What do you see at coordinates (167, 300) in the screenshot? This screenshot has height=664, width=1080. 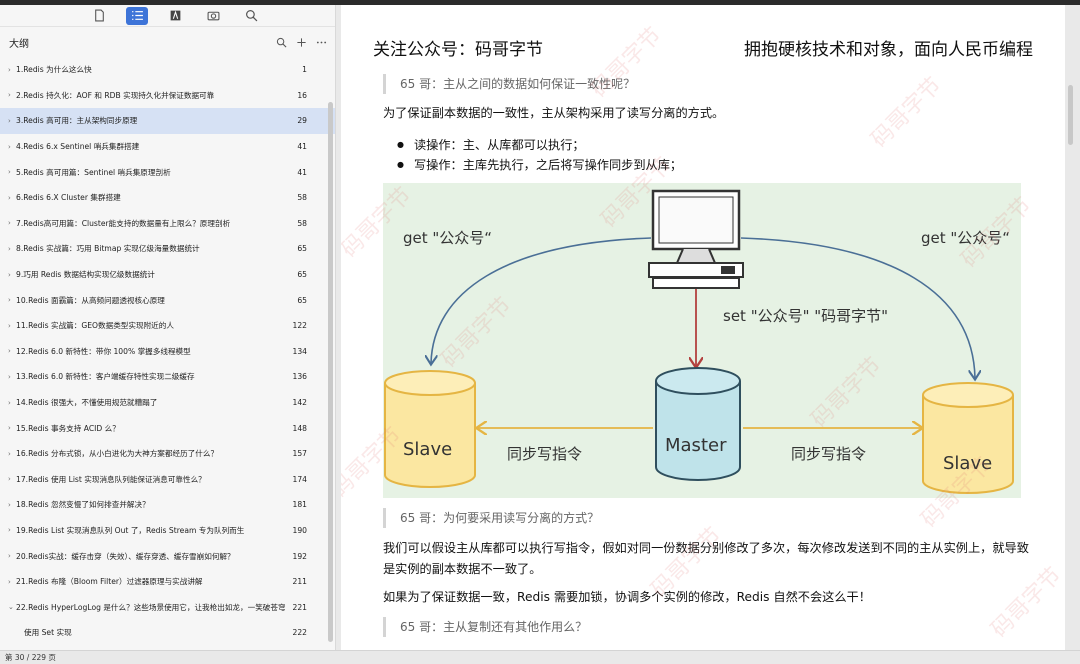 I see `outline-item: › 10.Redis 面霸篇：从高频问题透视核心原理 65` at bounding box center [167, 300].